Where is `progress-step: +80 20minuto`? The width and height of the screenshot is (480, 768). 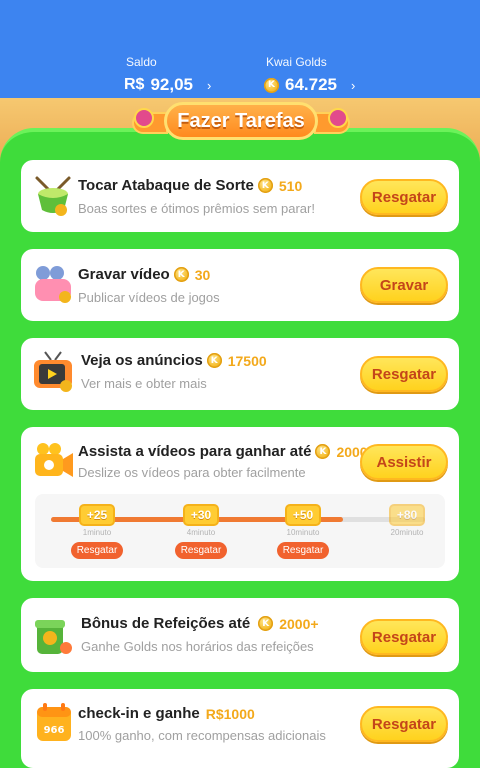
progress-step: +80 20minuto is located at coordinates (407, 520).